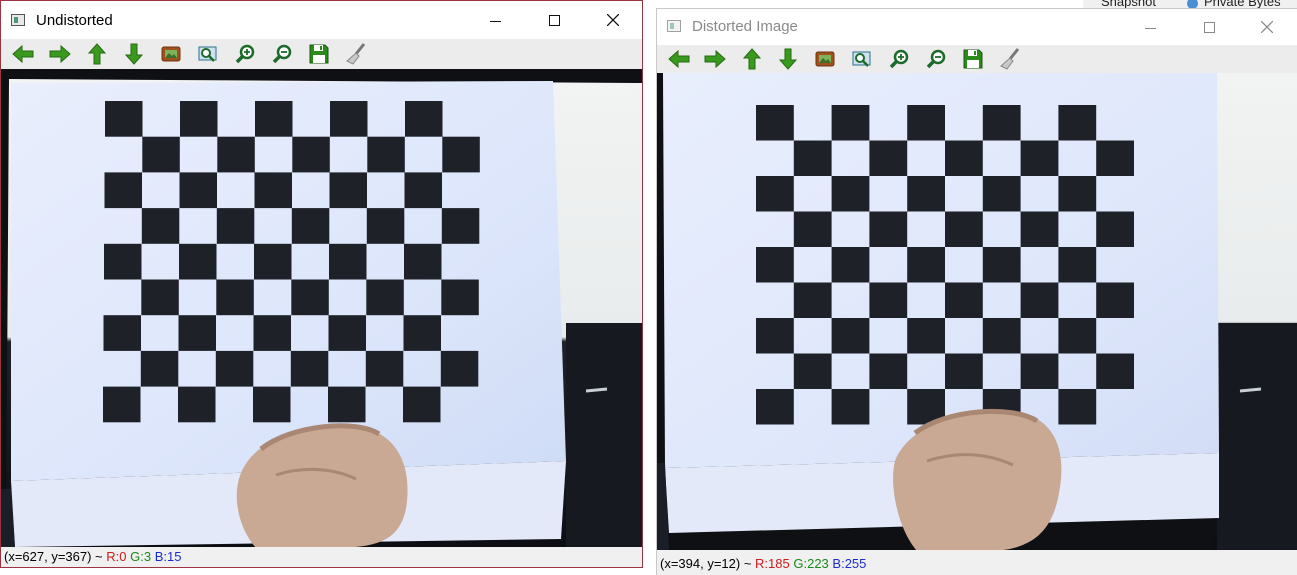 The width and height of the screenshot is (1297, 575). Describe the element at coordinates (74, 20) in the screenshot. I see `window-title: Undistorted` at that location.